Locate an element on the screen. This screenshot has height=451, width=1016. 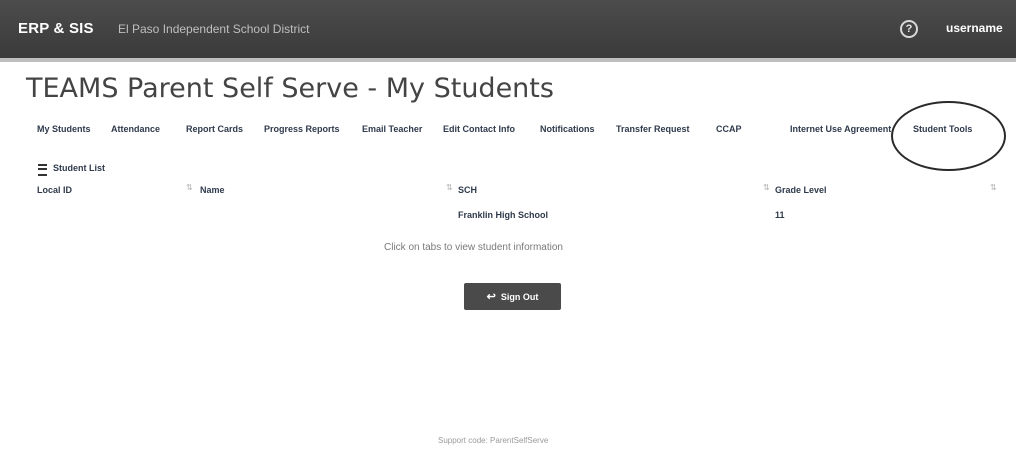
brand-logo-text: ERP & SIS is located at coordinates (56, 28).